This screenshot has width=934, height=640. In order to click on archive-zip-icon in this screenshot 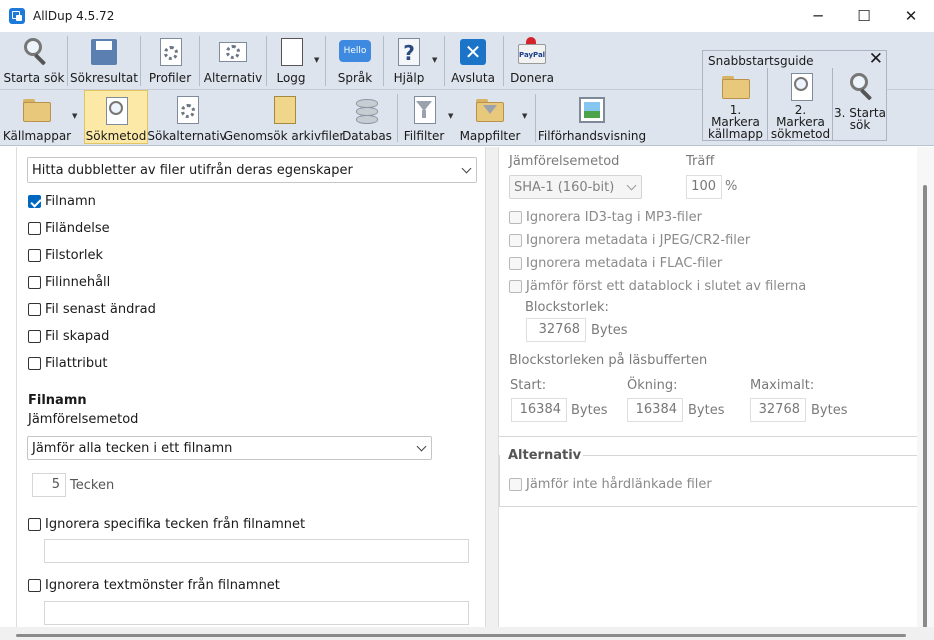, I will do `click(284, 110)`.